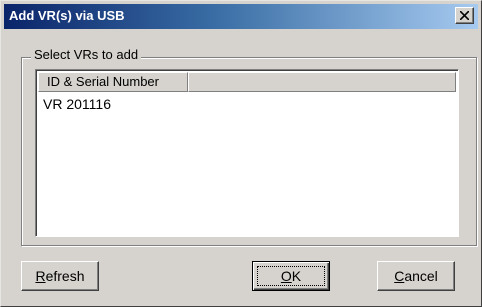  I want to click on ok-button-label: OK, so click(291, 276).